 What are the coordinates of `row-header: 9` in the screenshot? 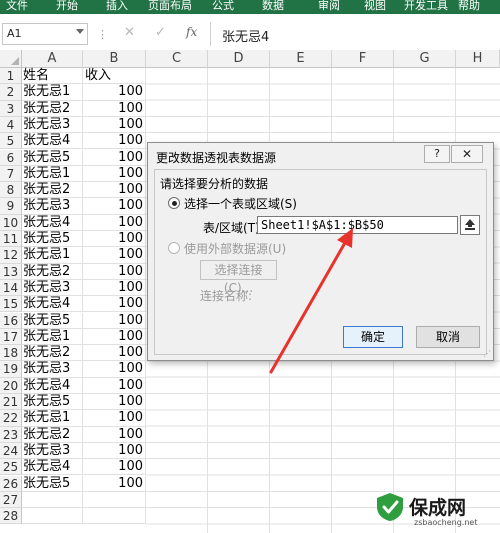 It's located at (11, 206).